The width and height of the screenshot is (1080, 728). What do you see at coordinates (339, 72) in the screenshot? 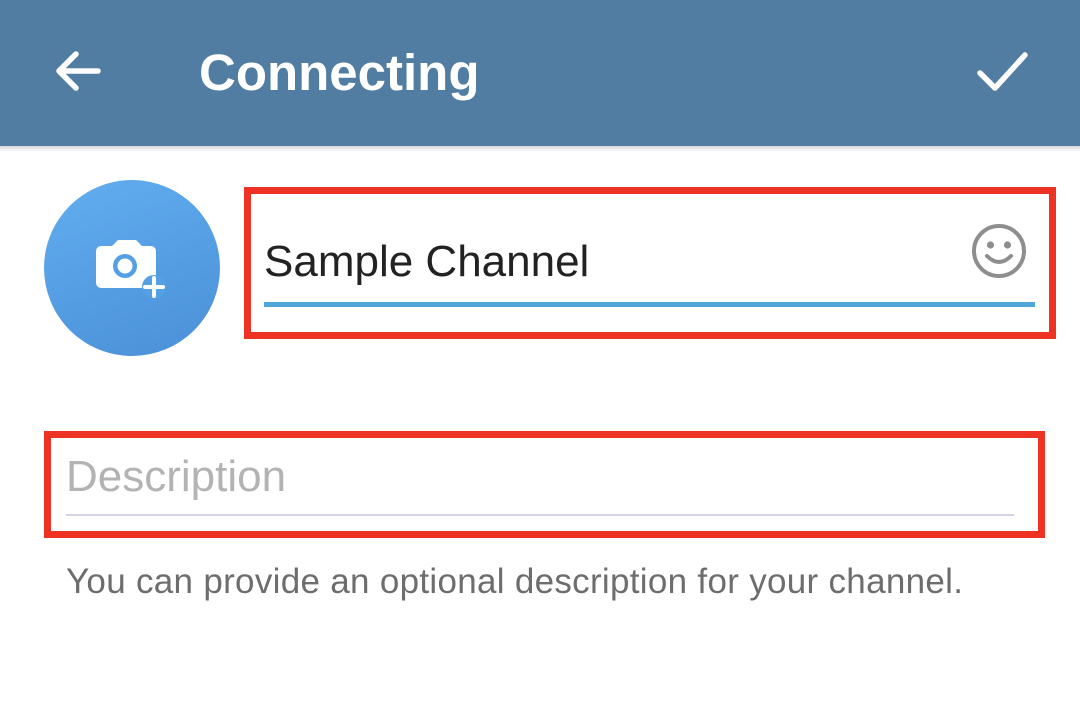
I see `page-title: Connecting` at bounding box center [339, 72].